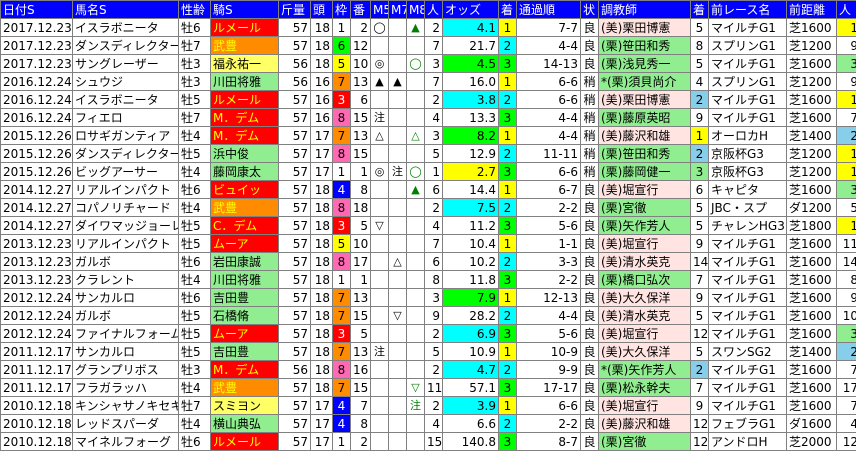 The image size is (856, 451). What do you see at coordinates (748, 190) in the screenshot?
I see `prev-race-name: キャピタ` at bounding box center [748, 190].